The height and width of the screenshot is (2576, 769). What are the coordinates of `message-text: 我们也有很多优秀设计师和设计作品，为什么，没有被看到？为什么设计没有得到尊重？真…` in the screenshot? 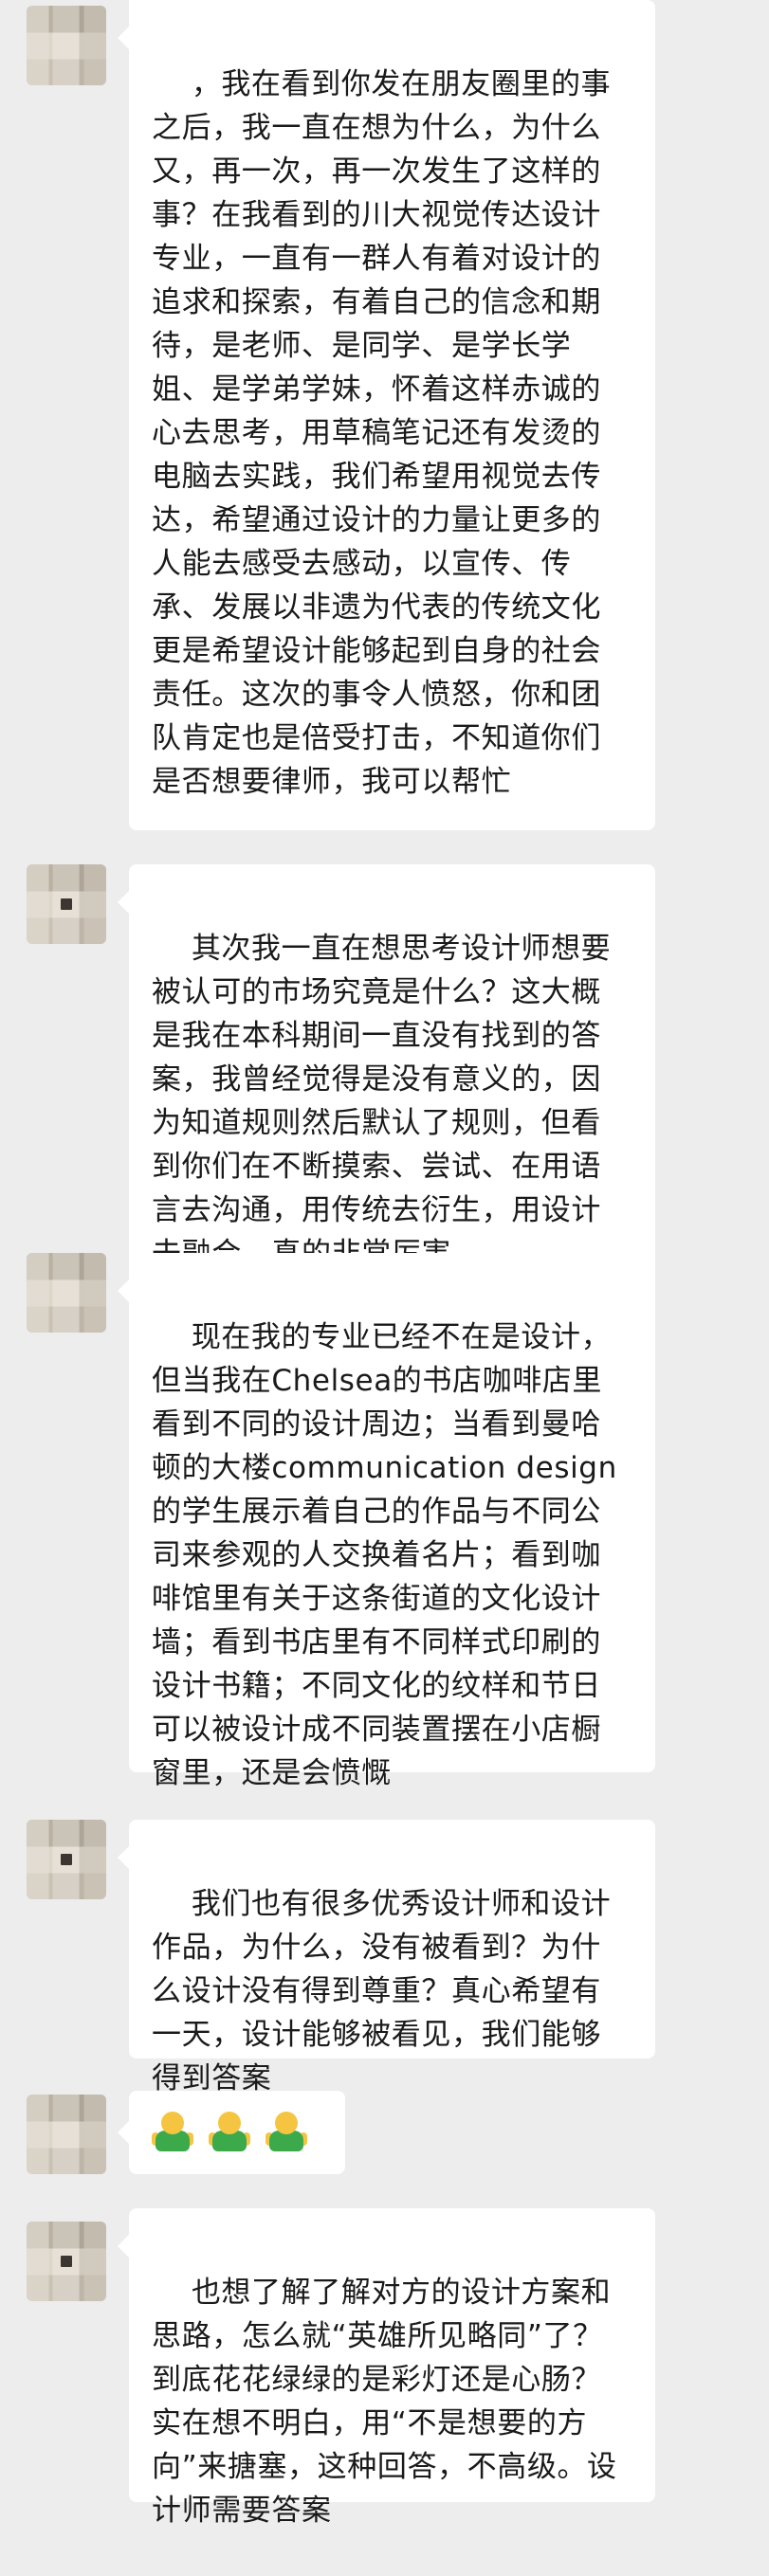 It's located at (382, 1991).